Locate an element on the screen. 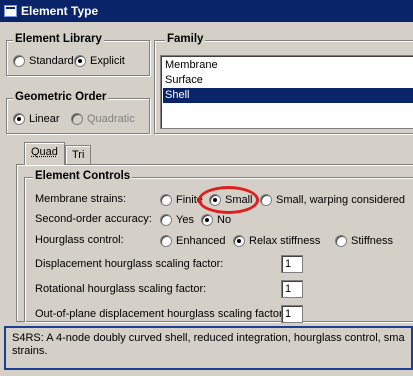  radio-quadratic-button is located at coordinates (77, 119).